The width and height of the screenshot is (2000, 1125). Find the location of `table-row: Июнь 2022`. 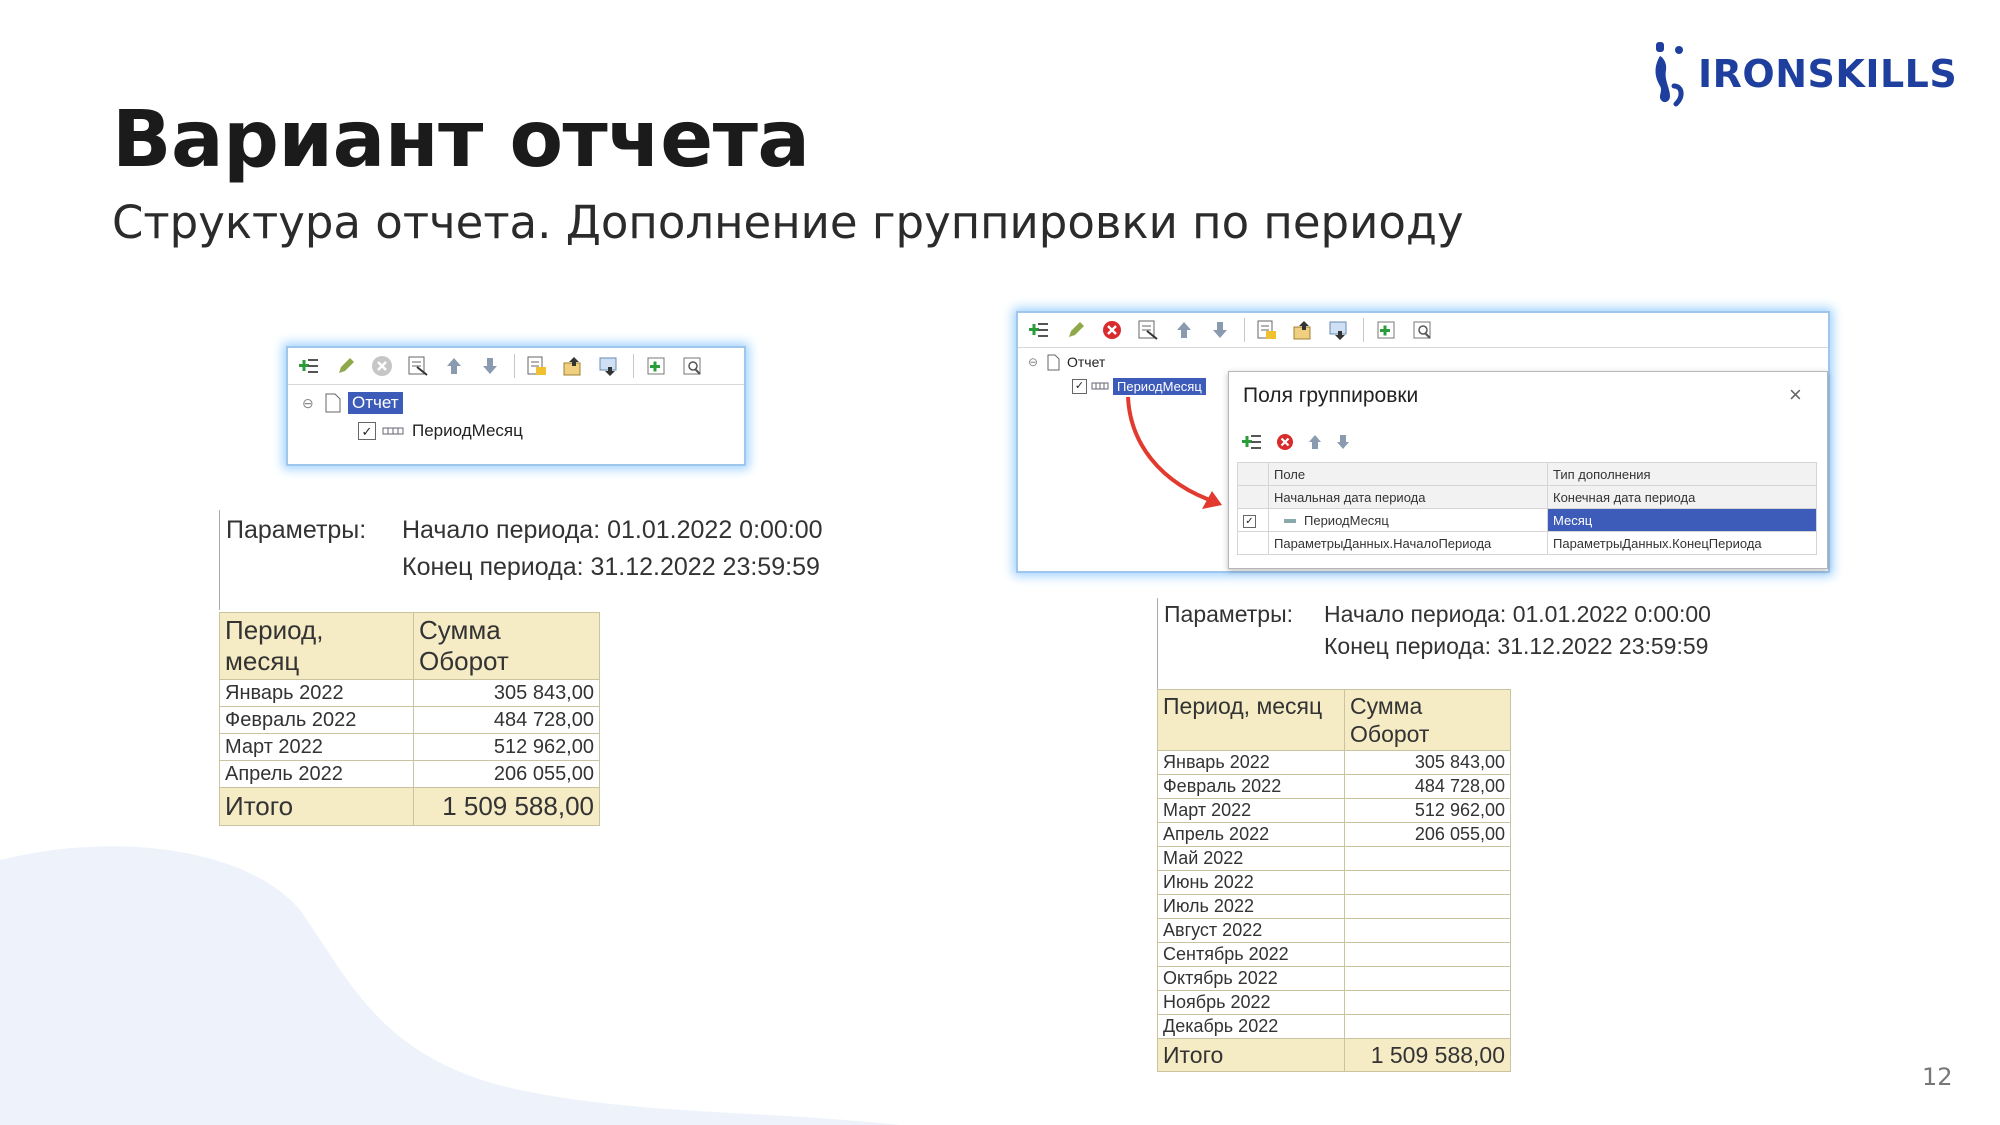

table-row: Июнь 2022 is located at coordinates (1334, 882).